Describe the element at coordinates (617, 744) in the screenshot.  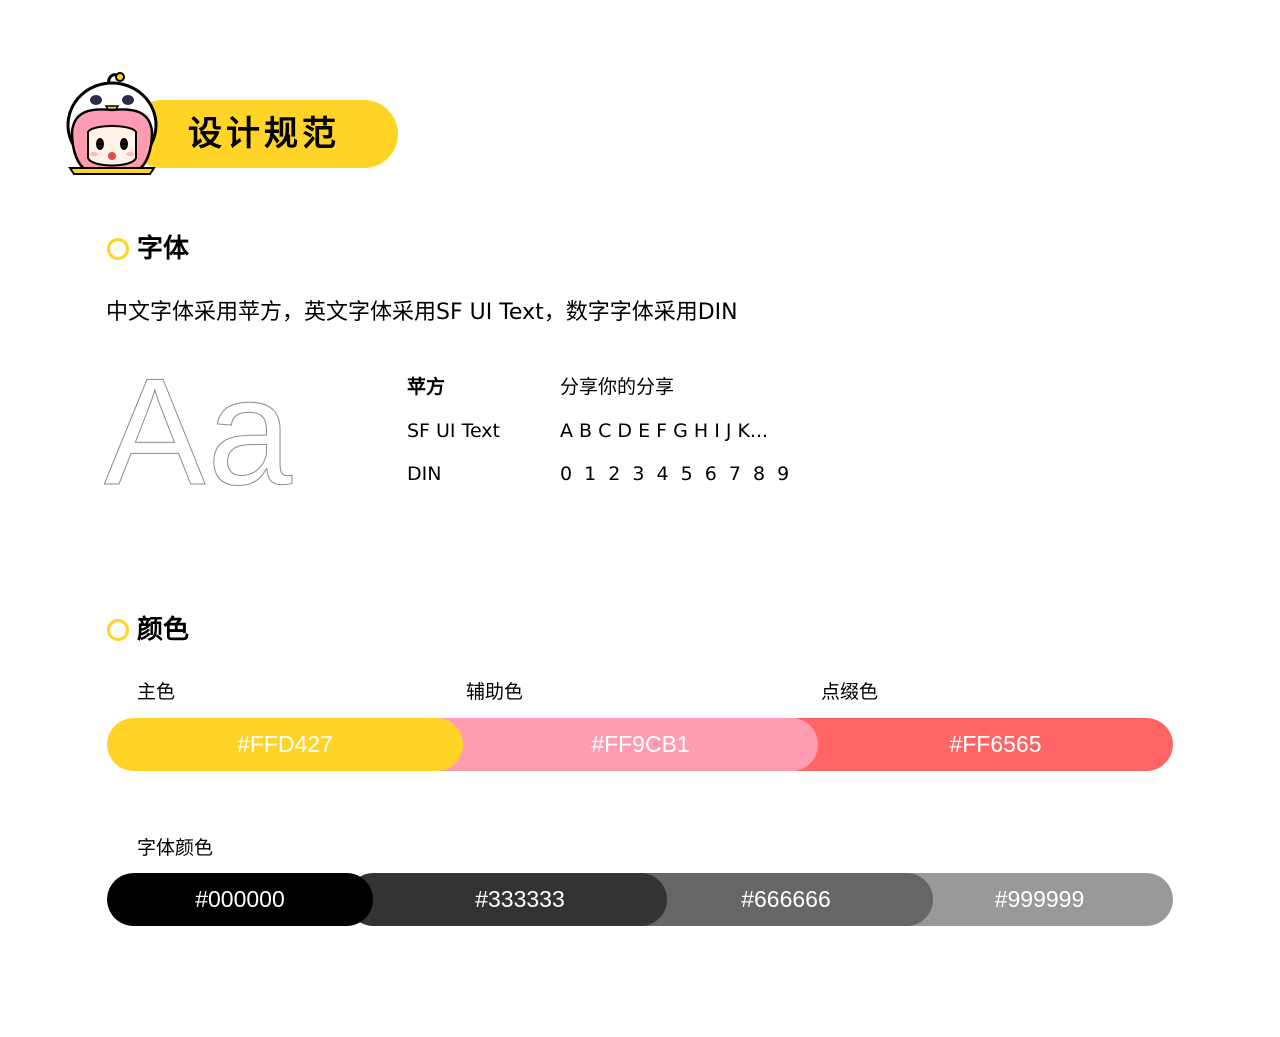
I see `swatch-pink: #FF9CB1` at that location.